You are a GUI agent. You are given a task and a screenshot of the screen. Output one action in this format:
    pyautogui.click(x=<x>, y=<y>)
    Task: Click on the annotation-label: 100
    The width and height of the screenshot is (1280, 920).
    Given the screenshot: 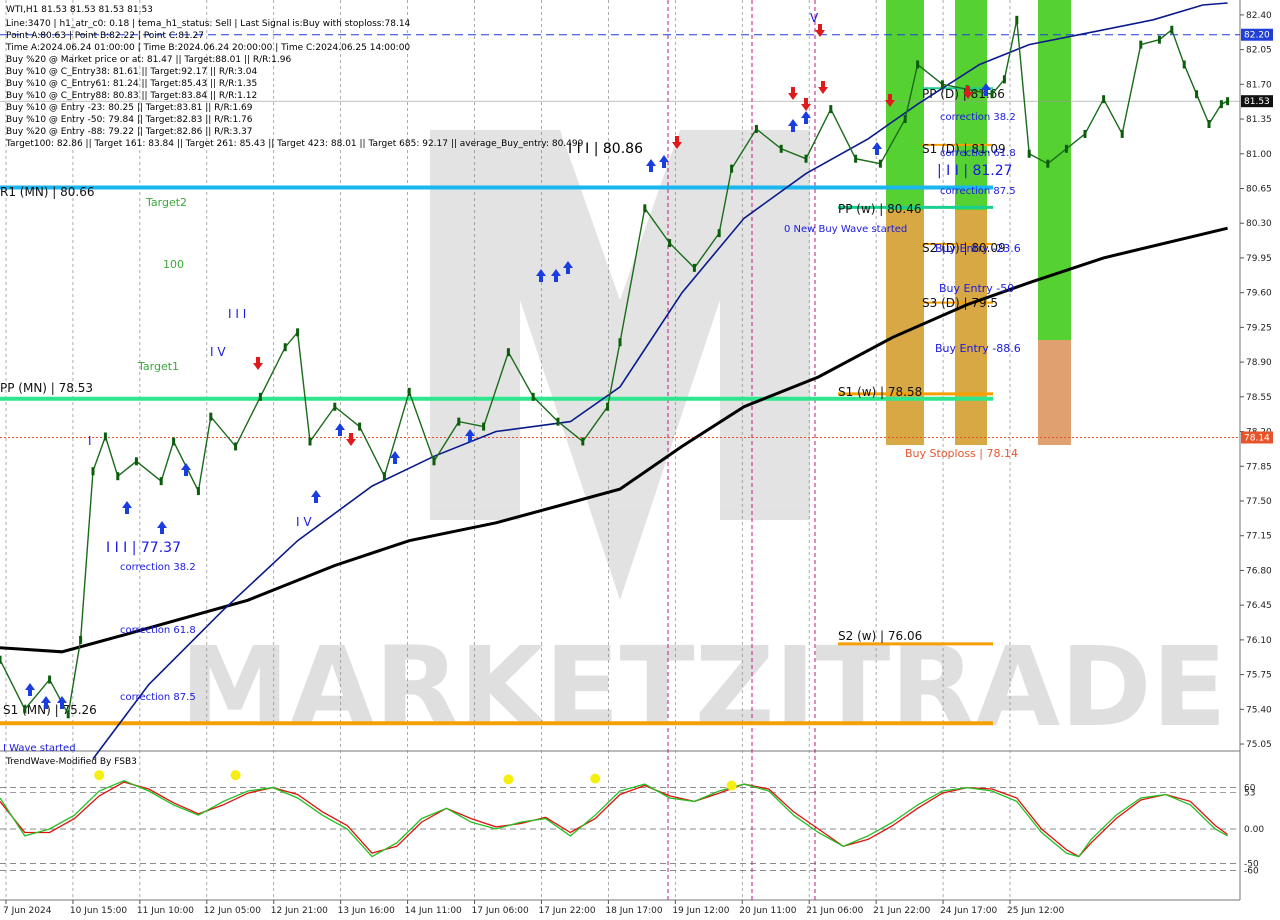 What is the action you would take?
    pyautogui.click(x=173, y=264)
    